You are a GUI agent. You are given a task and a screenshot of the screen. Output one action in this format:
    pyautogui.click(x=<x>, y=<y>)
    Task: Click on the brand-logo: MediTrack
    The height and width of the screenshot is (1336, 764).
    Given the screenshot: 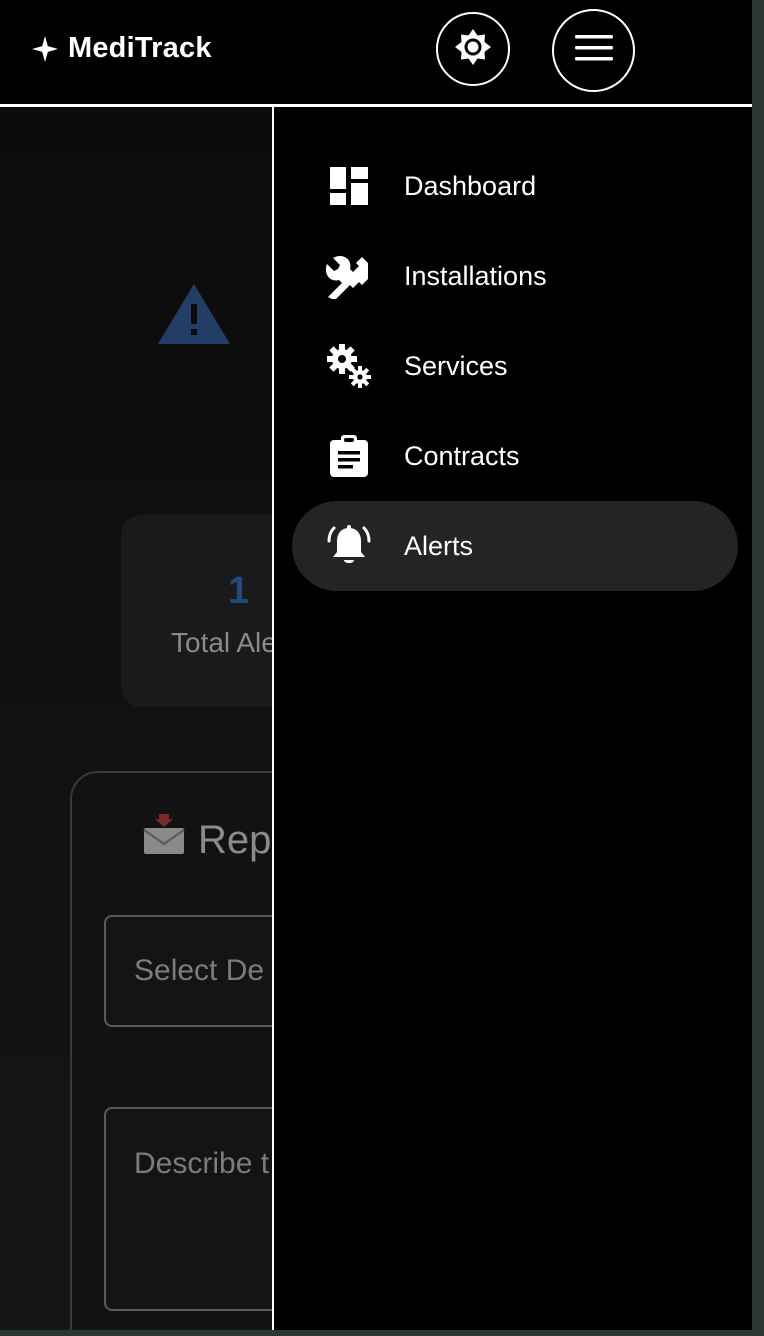 What is the action you would take?
    pyautogui.click(x=122, y=48)
    